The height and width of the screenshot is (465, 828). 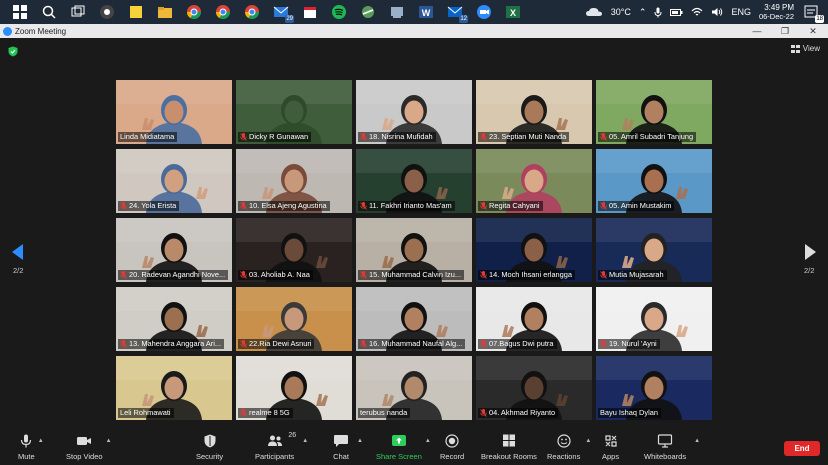 I want to click on chrome-icon, so click(x=194, y=12).